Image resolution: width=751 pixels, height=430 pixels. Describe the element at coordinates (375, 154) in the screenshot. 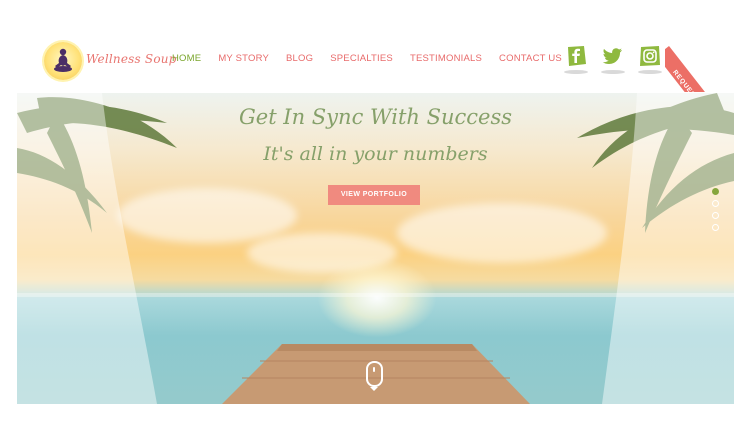

I see `hero-subtitle: It's all in your numbers` at that location.